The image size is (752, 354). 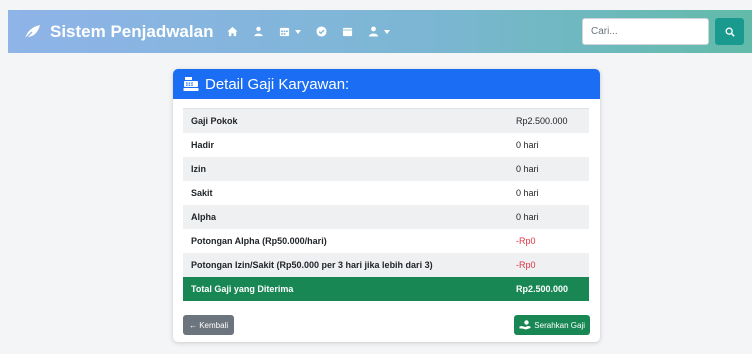 What do you see at coordinates (525, 325) in the screenshot?
I see `hand-holding-dollar-icon` at bounding box center [525, 325].